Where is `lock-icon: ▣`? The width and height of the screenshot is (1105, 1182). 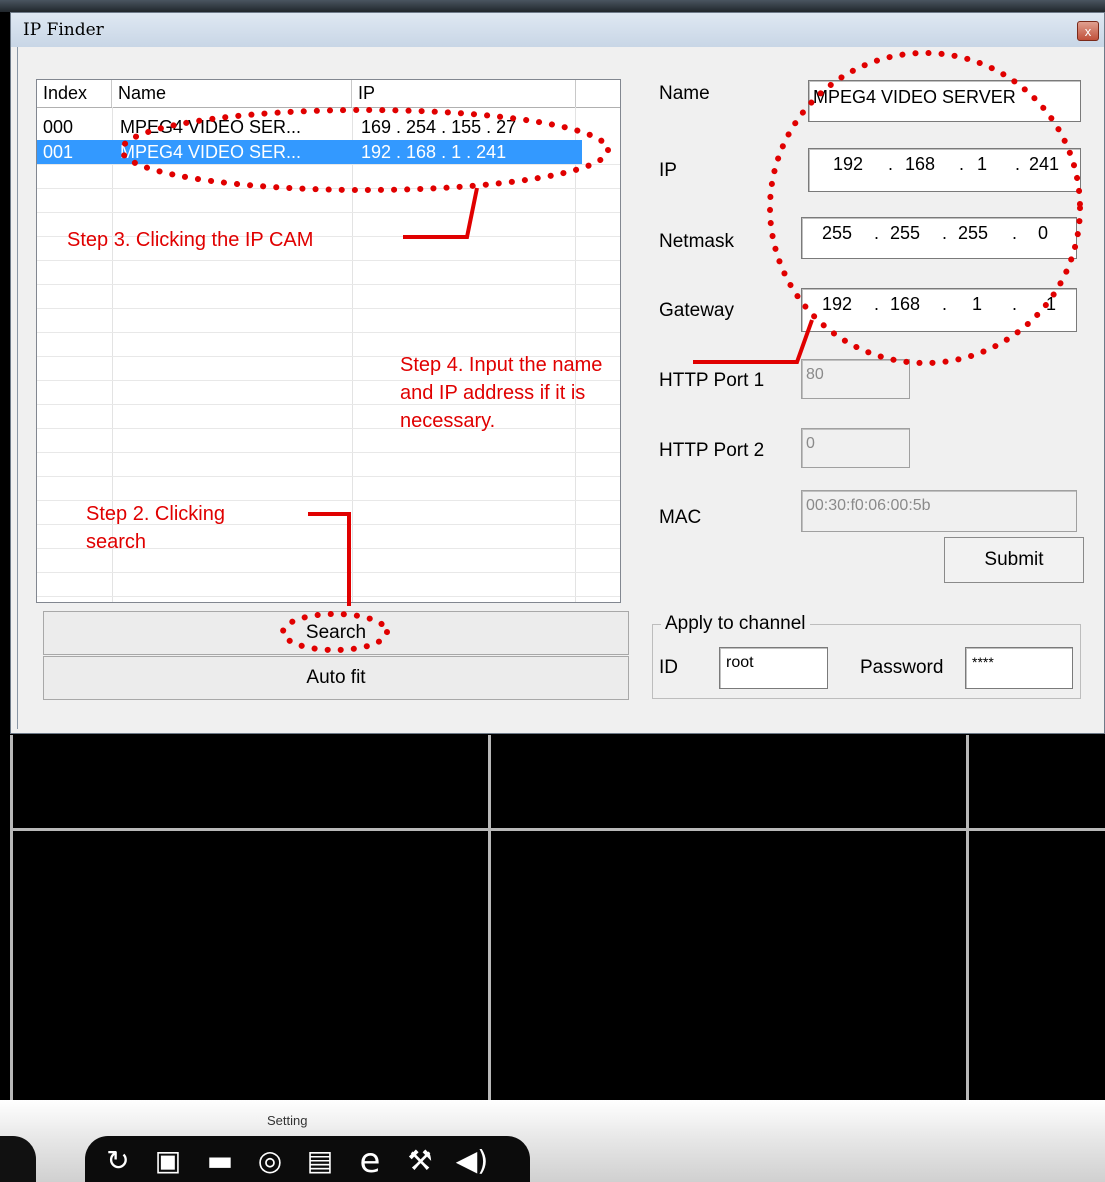
lock-icon: ▣ is located at coordinates (168, 1161).